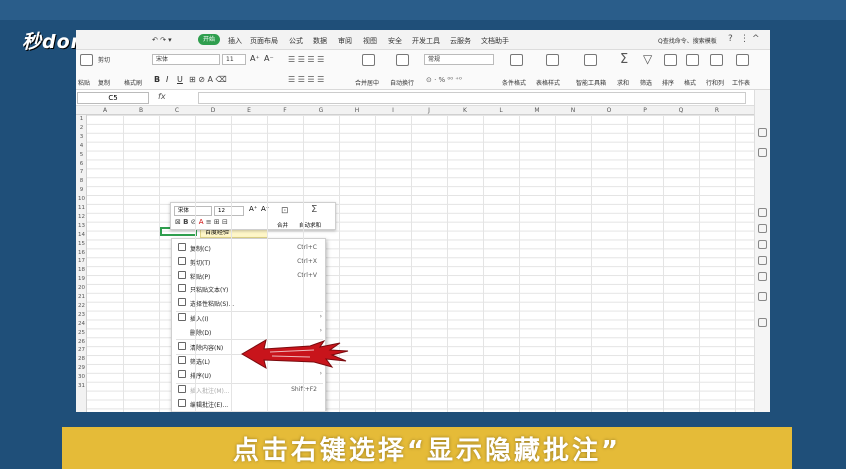 This screenshot has height=469, width=846. What do you see at coordinates (306, 79) in the screenshot?
I see `align-bottom-icons: ☰ ☰ ☰ ☰` at bounding box center [306, 79].